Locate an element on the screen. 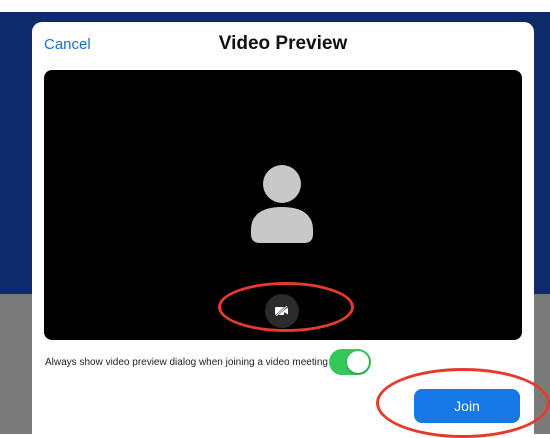 This screenshot has width=550, height=438. video-off-icon is located at coordinates (281, 311).